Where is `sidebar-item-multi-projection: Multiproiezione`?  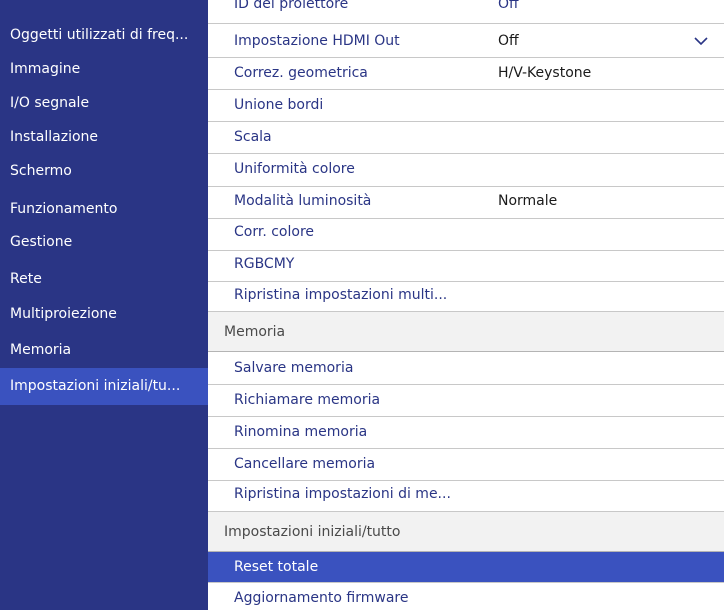 sidebar-item-multi-projection: Multiproiezione is located at coordinates (104, 314).